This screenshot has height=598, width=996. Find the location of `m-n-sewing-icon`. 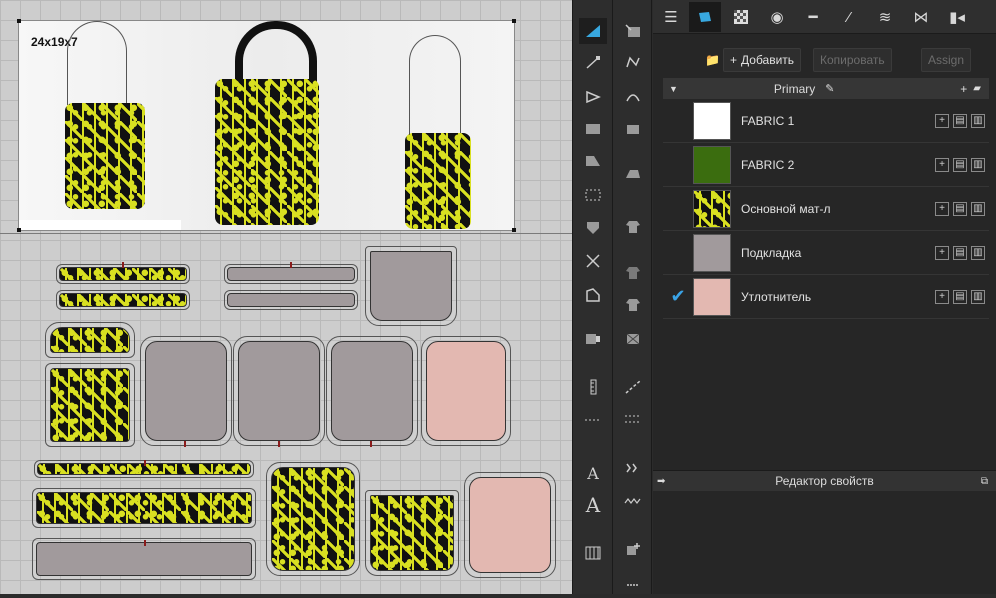

m-n-sewing-icon is located at coordinates (633, 97).